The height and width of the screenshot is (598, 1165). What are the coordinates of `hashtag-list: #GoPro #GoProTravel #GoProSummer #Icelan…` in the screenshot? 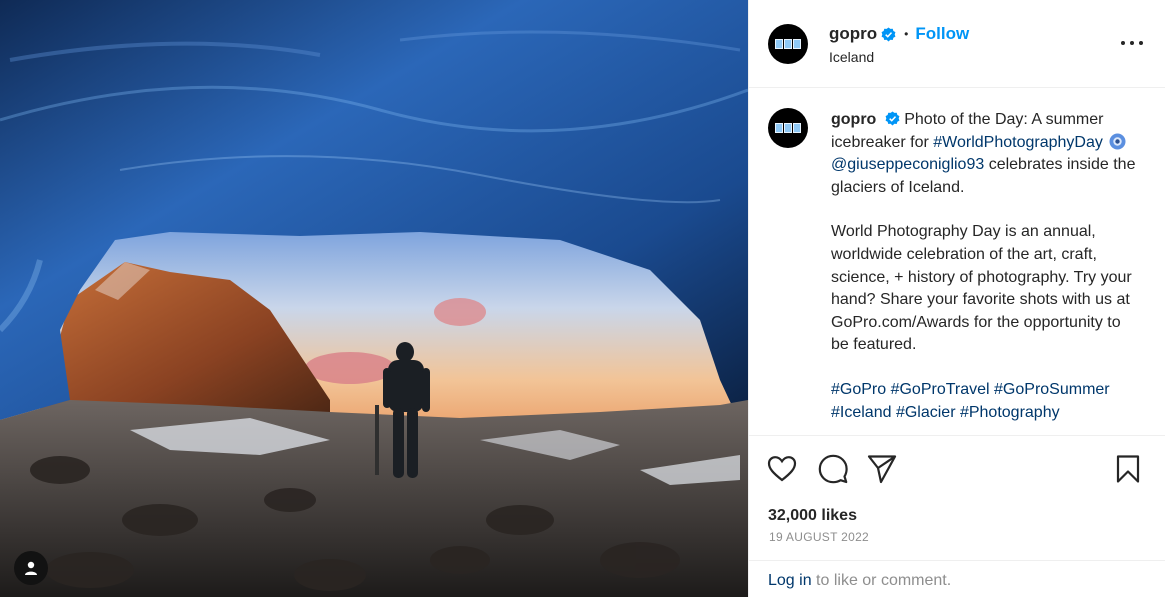 It's located at (986, 401).